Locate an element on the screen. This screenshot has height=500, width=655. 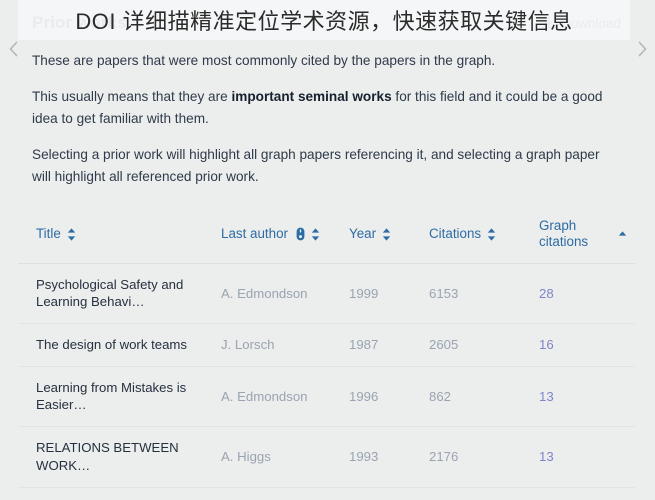
column-header-inner: Citations is located at coordinates (480, 234).